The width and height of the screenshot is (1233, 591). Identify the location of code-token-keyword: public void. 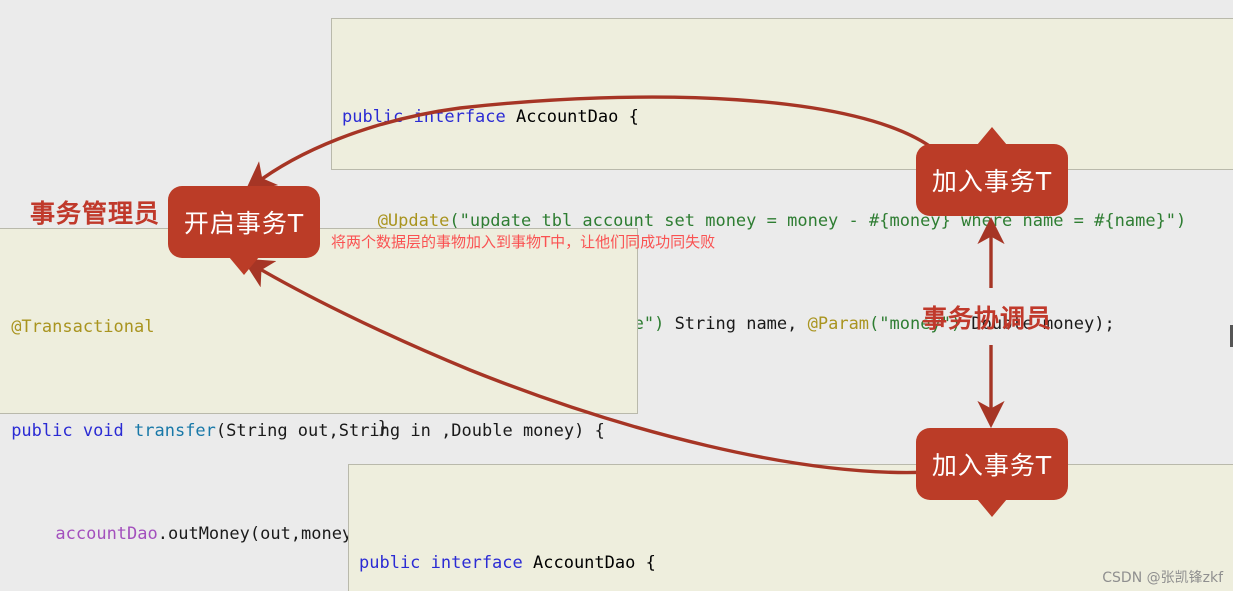
(73, 430).